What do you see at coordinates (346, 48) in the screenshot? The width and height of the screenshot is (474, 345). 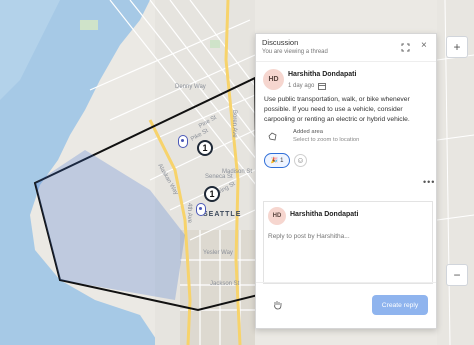 I see `panel-header: Discussion You are viewing a thread ×` at bounding box center [346, 48].